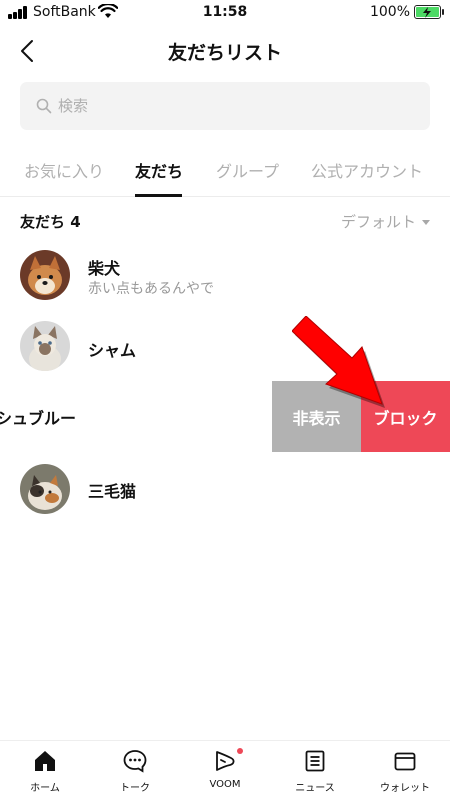 Image resolution: width=450 pixels, height=800 pixels. I want to click on friend-row: 三毛猫, so click(225, 489).